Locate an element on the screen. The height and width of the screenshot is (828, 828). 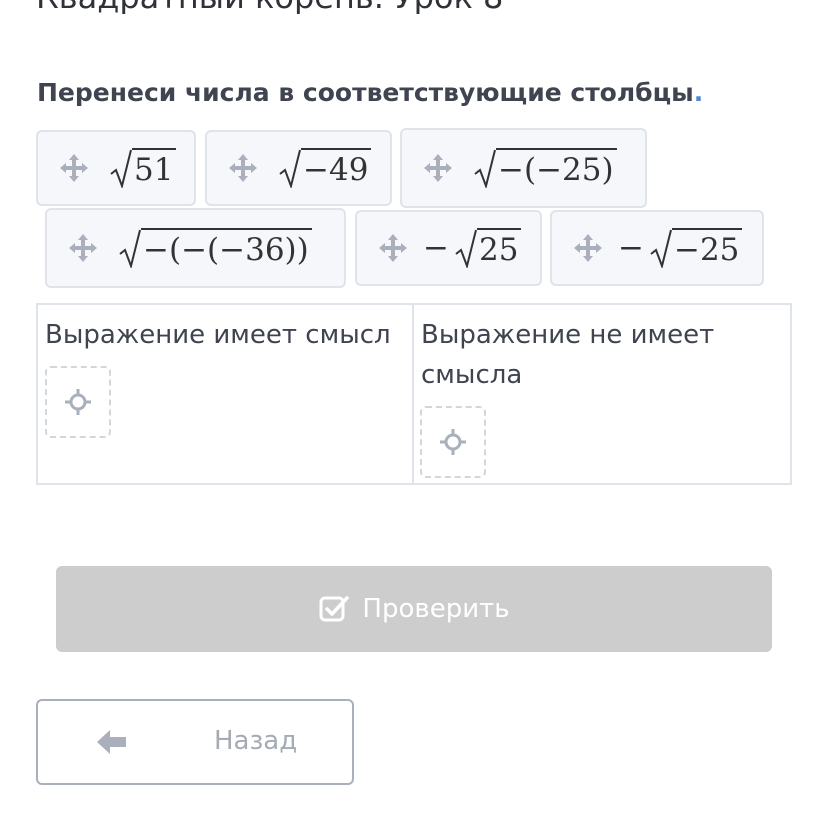
draggable-chip: − 25 is located at coordinates (448, 248).